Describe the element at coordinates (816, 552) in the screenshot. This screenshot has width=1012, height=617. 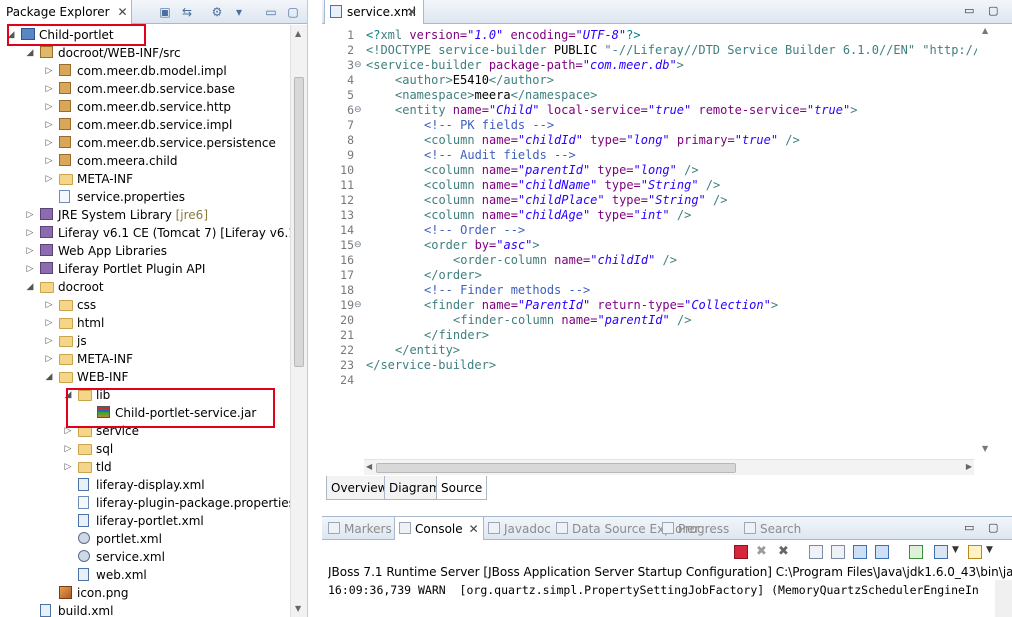
I see `clear-console-icon` at that location.